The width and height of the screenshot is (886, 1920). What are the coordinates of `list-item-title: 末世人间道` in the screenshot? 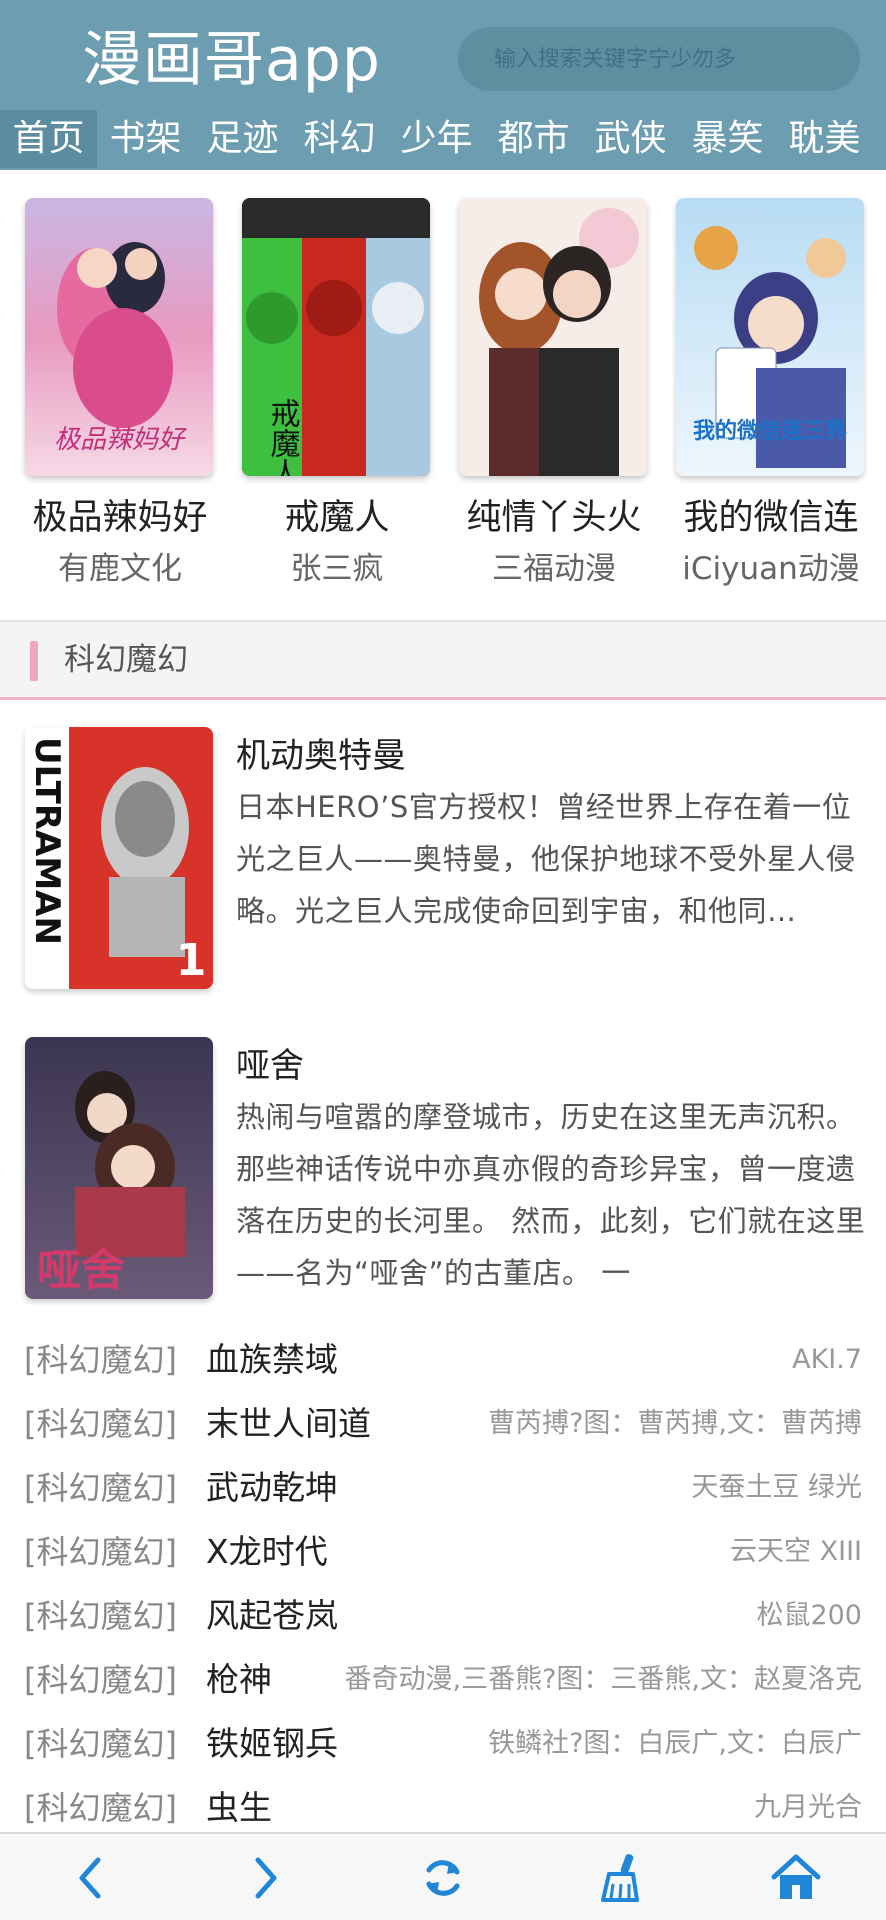 It's located at (288, 1424).